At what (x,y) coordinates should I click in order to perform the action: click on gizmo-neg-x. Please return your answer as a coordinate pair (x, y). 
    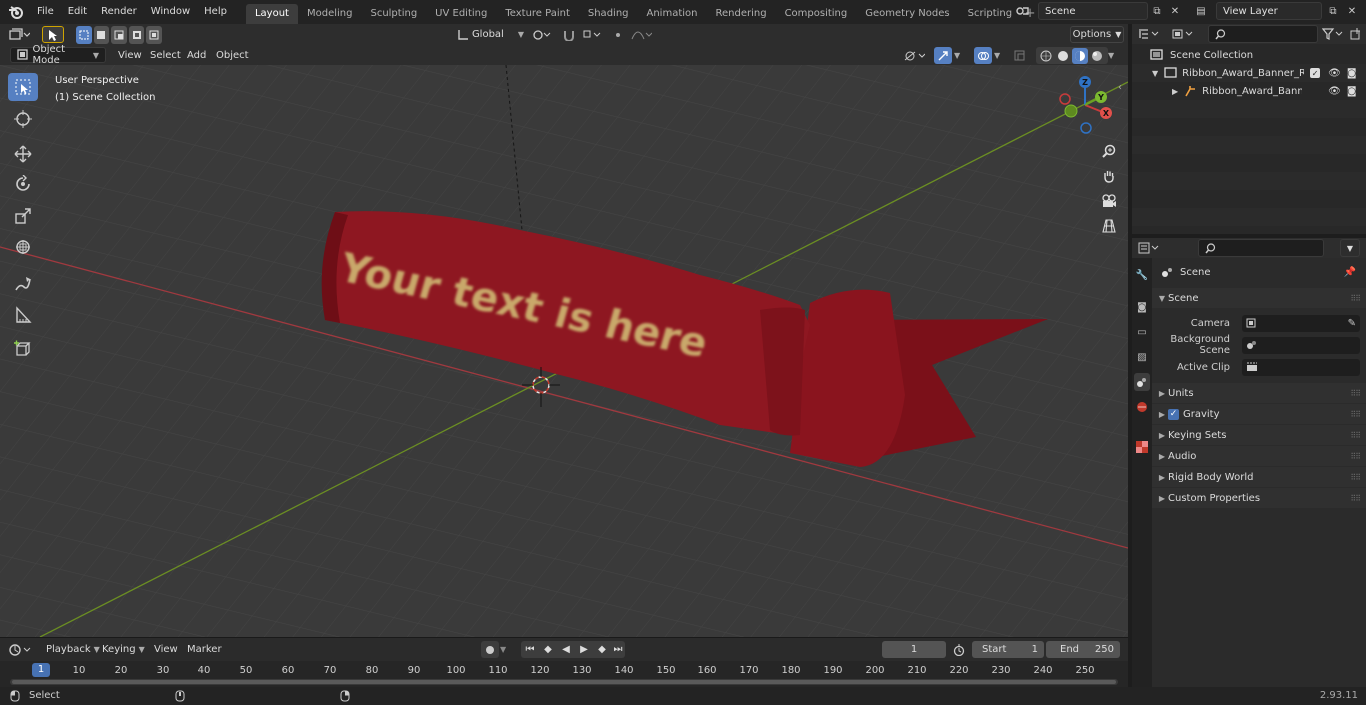
    Looking at the image, I should click on (1065, 99).